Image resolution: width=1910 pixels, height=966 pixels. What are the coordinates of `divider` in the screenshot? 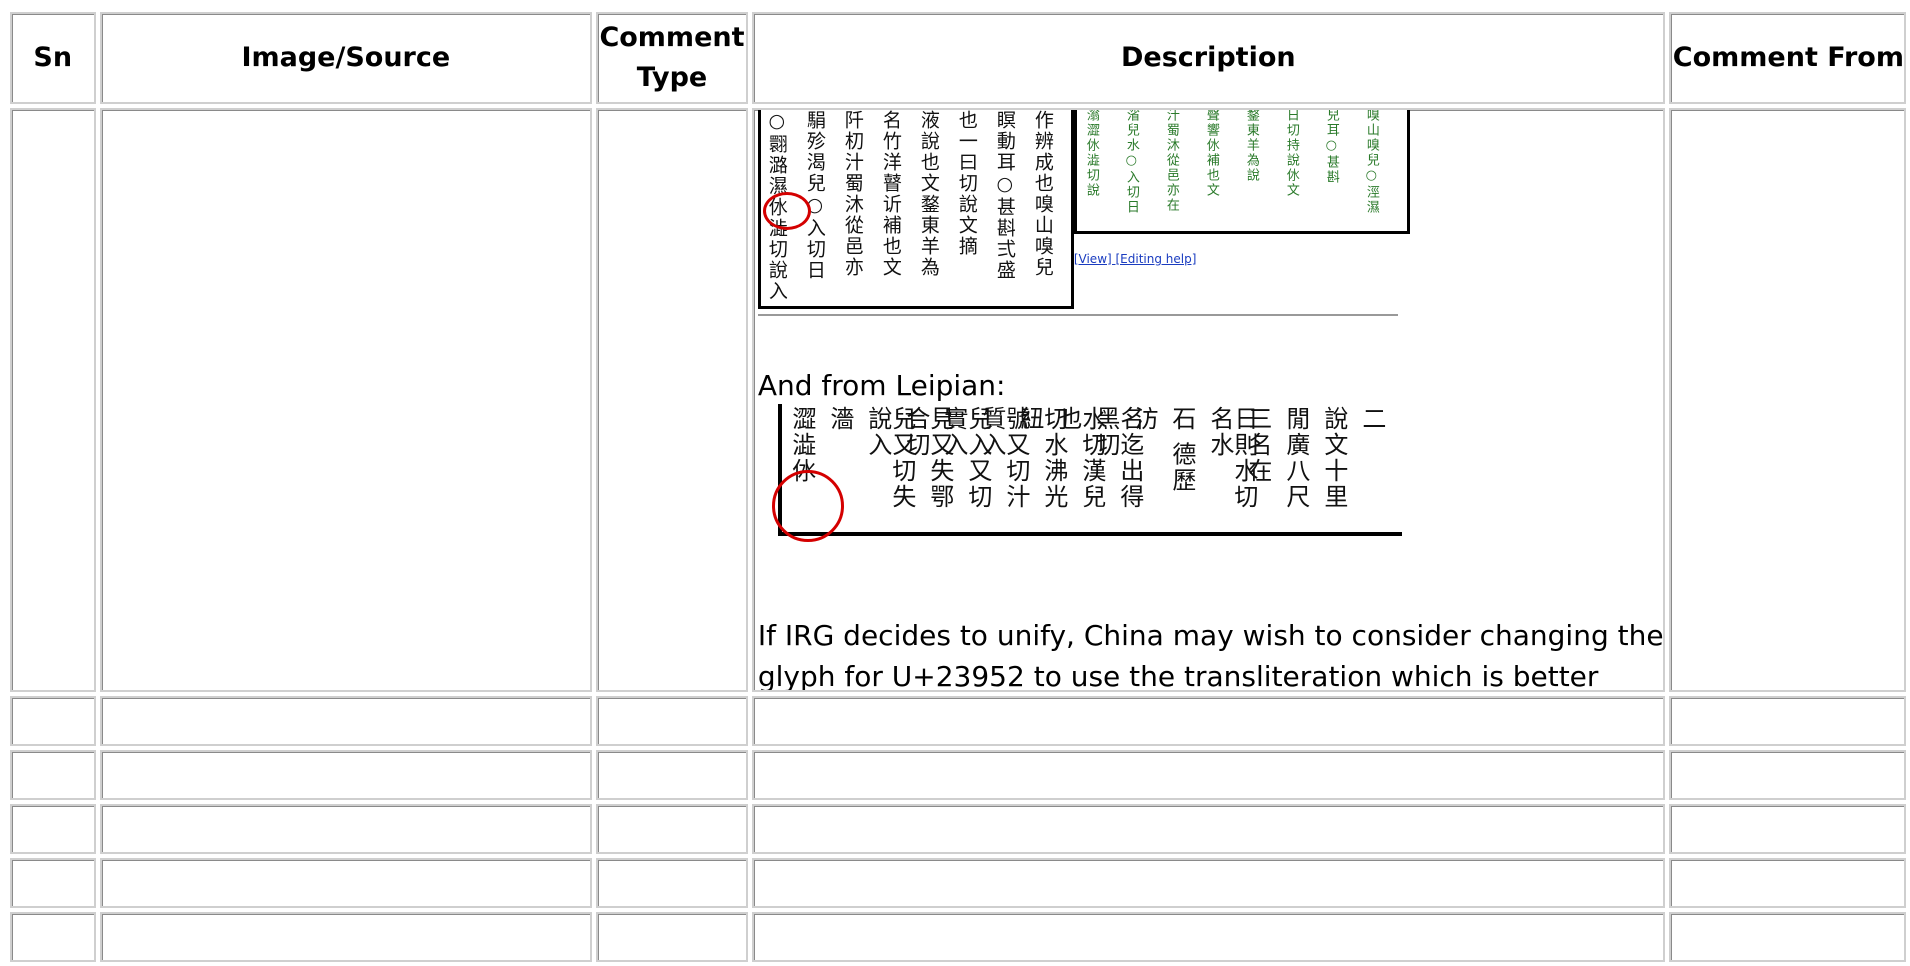 It's located at (1077, 315).